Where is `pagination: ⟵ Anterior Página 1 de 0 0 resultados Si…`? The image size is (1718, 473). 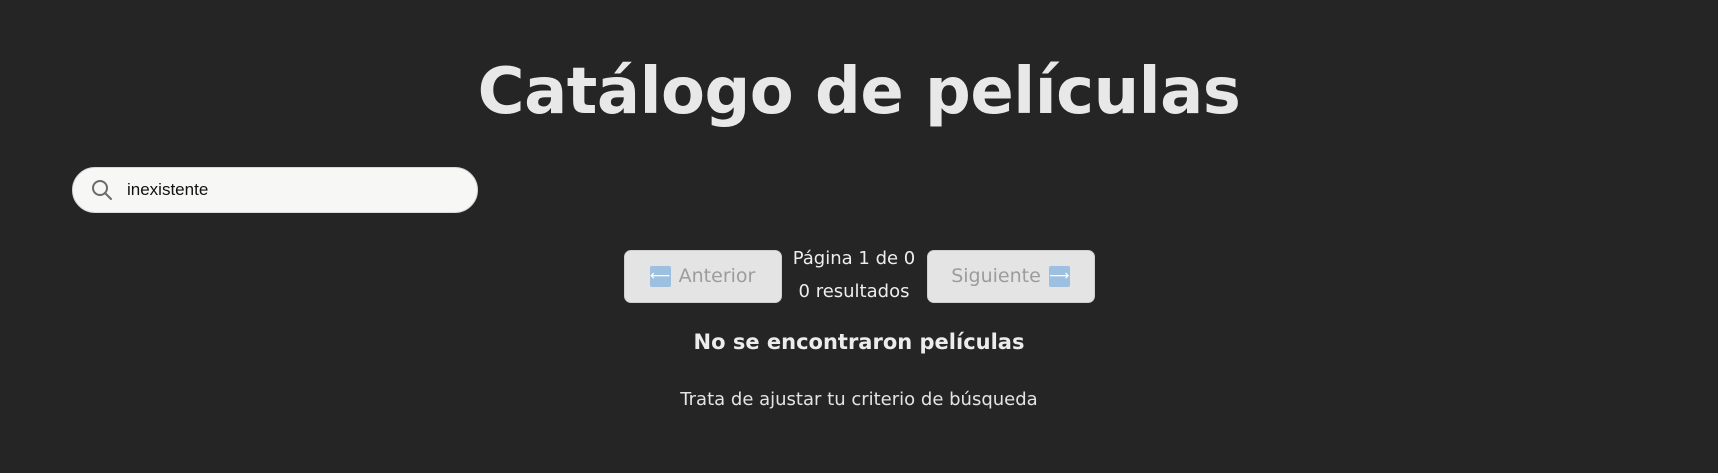 pagination: ⟵ Anterior Página 1 de 0 0 resultados Si… is located at coordinates (859, 276).